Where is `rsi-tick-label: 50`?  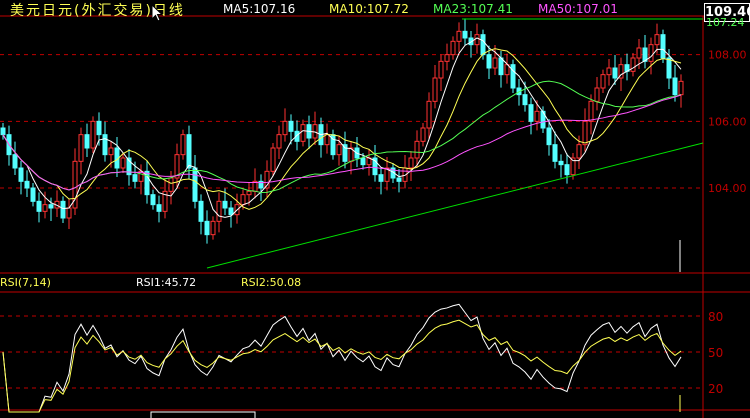 rsi-tick-label: 50 is located at coordinates (715, 353).